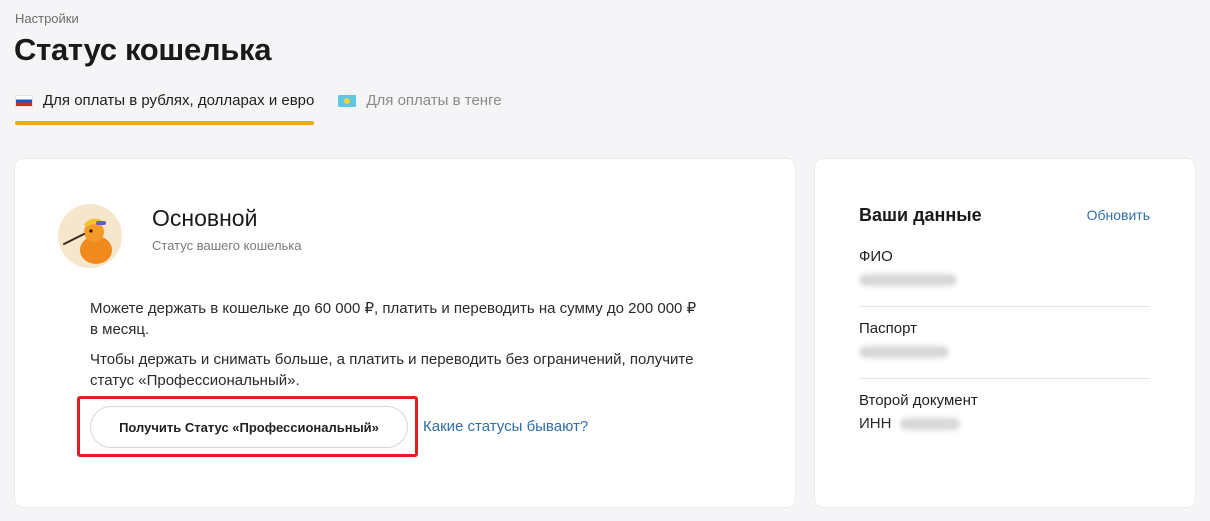 The width and height of the screenshot is (1210, 521). I want to click on tab-label: Для оплаты в тенге, so click(434, 100).